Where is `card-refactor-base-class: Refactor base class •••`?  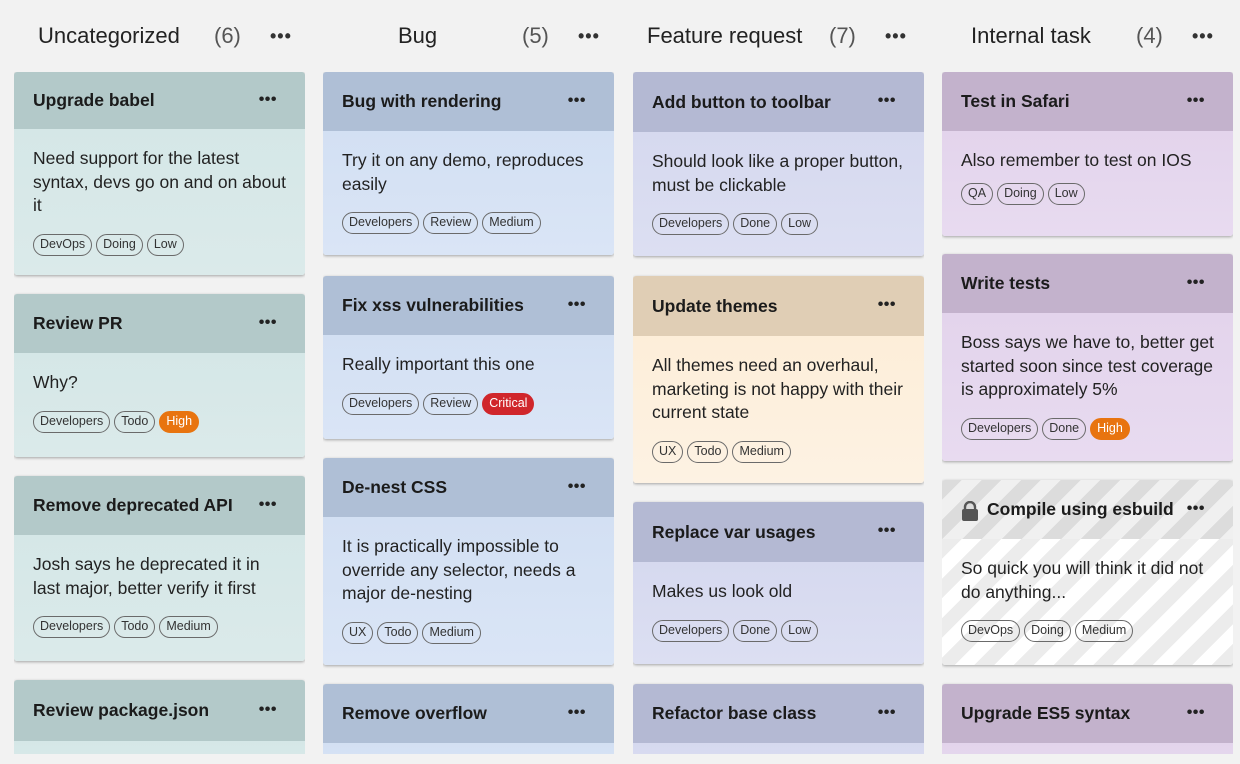 card-refactor-base-class: Refactor base class ••• is located at coordinates (778, 719).